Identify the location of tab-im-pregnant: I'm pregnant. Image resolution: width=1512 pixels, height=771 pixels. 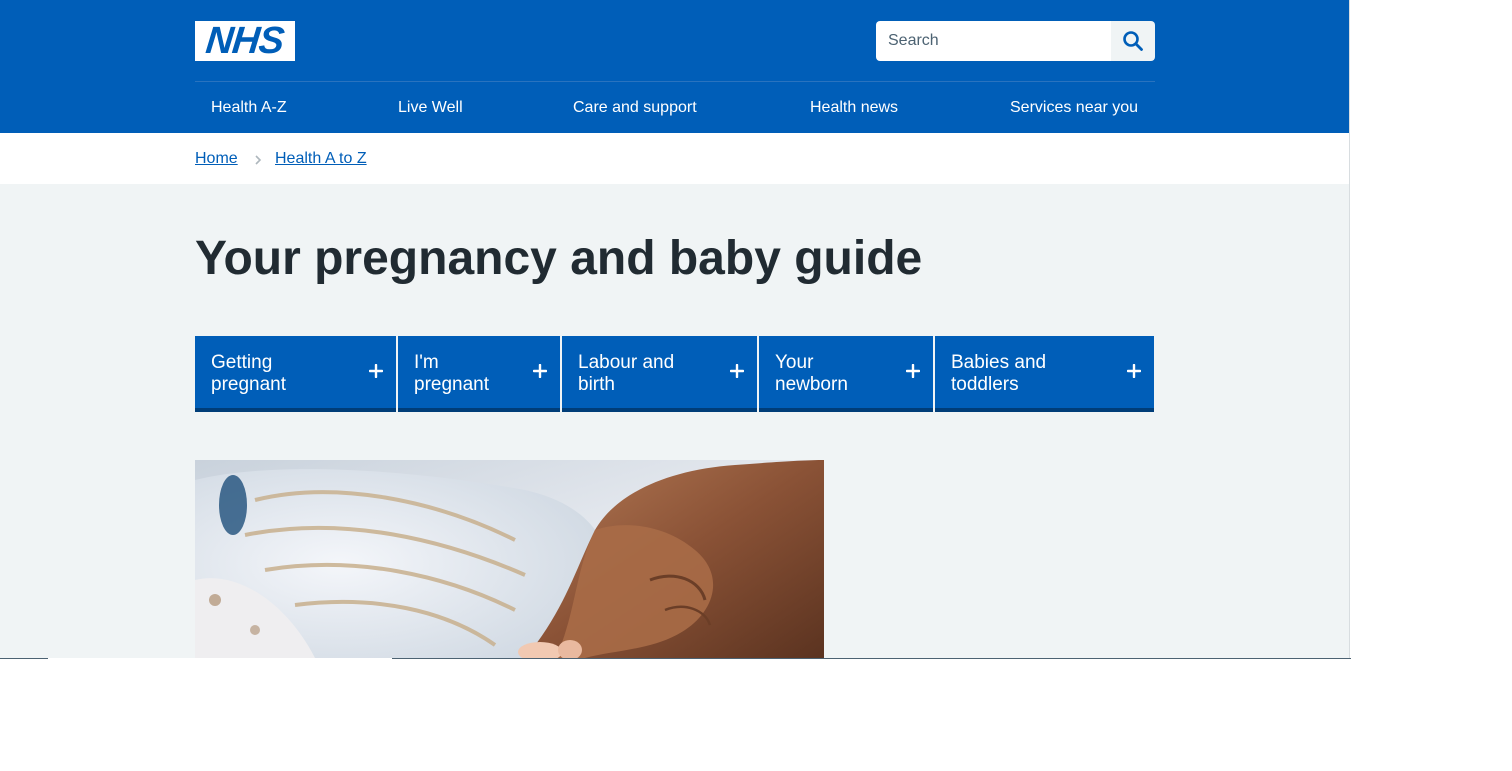
(479, 374).